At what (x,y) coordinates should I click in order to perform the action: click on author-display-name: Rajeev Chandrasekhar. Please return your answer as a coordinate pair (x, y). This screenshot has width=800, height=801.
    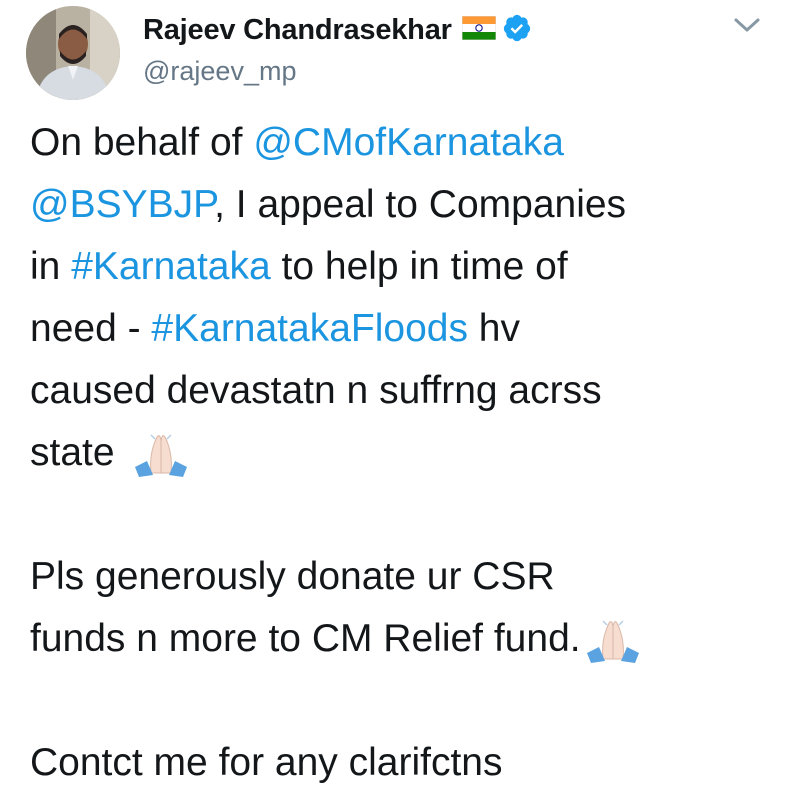
    Looking at the image, I should click on (297, 30).